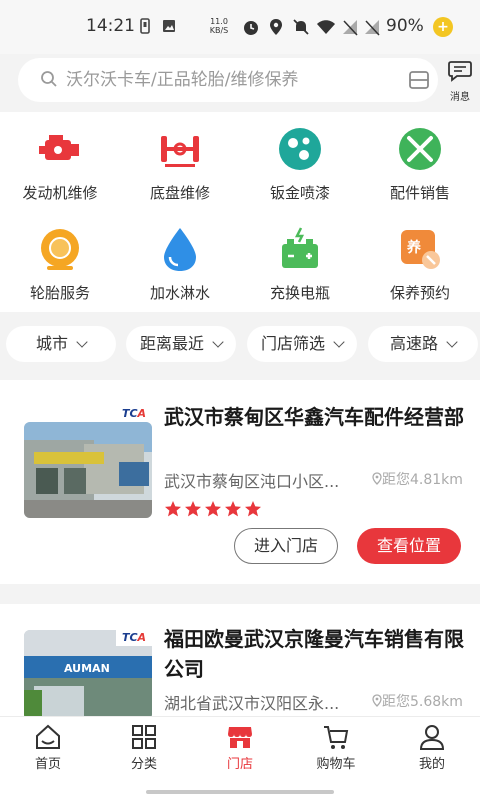 The width and height of the screenshot is (480, 800). Describe the element at coordinates (350, 28) in the screenshot. I see `no-signal-icon` at that location.